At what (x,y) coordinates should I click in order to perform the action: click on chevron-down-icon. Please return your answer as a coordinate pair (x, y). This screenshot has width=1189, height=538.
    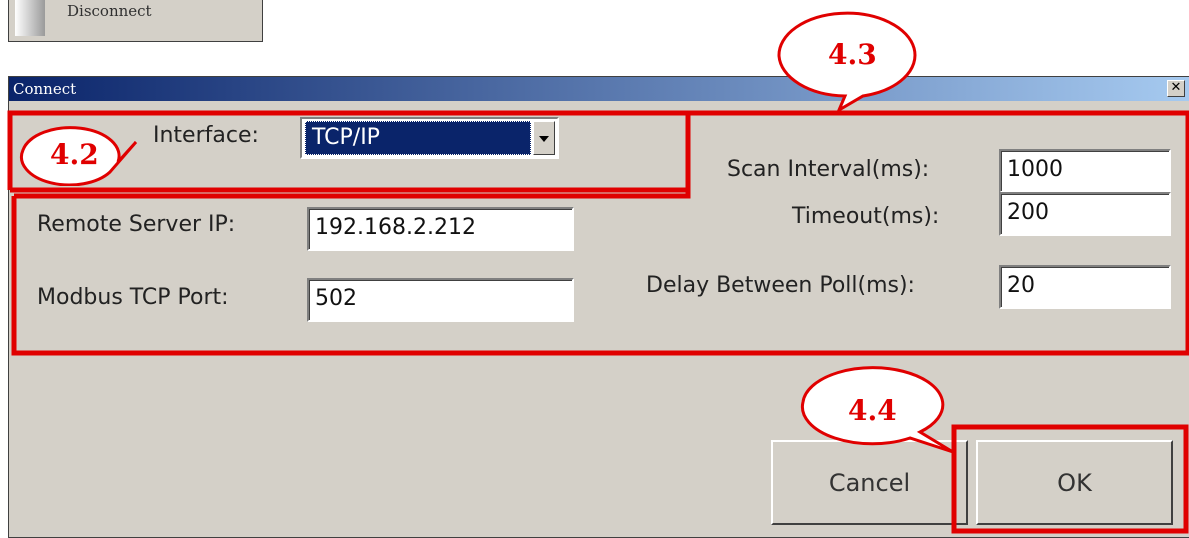
    Looking at the image, I should click on (544, 138).